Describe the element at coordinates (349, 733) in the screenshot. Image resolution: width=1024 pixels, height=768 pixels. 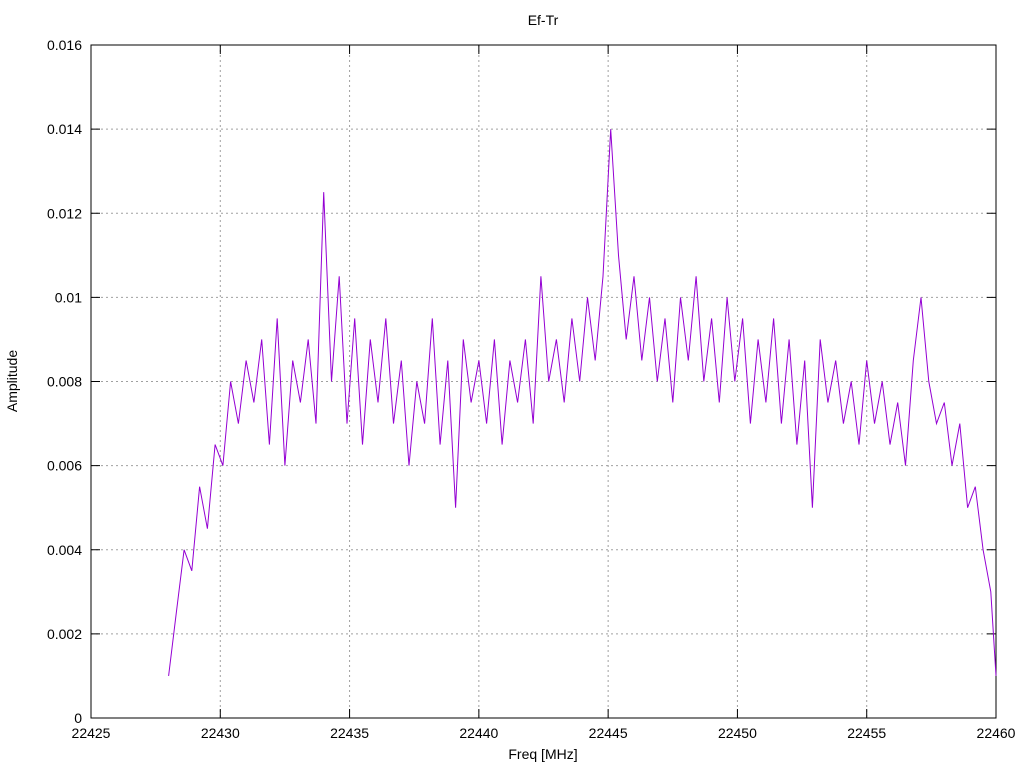
I see `x-tick-label: 22435` at that location.